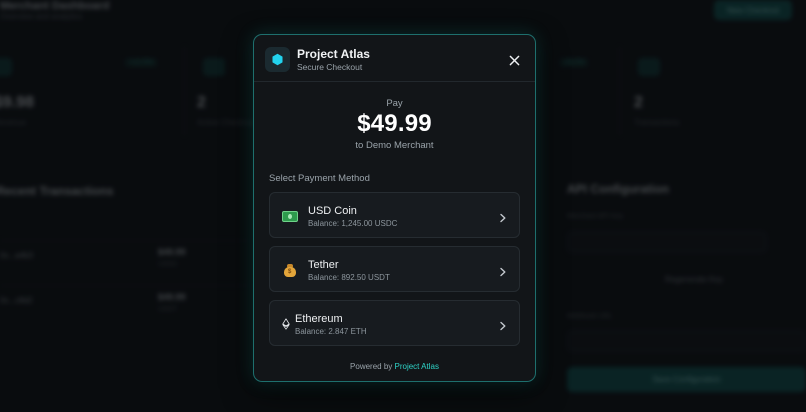 Image resolution: width=806 pixels, height=412 pixels. Describe the element at coordinates (353, 223) in the screenshot. I see `method-balance: Balance: 1,245.00 USDC` at that location.